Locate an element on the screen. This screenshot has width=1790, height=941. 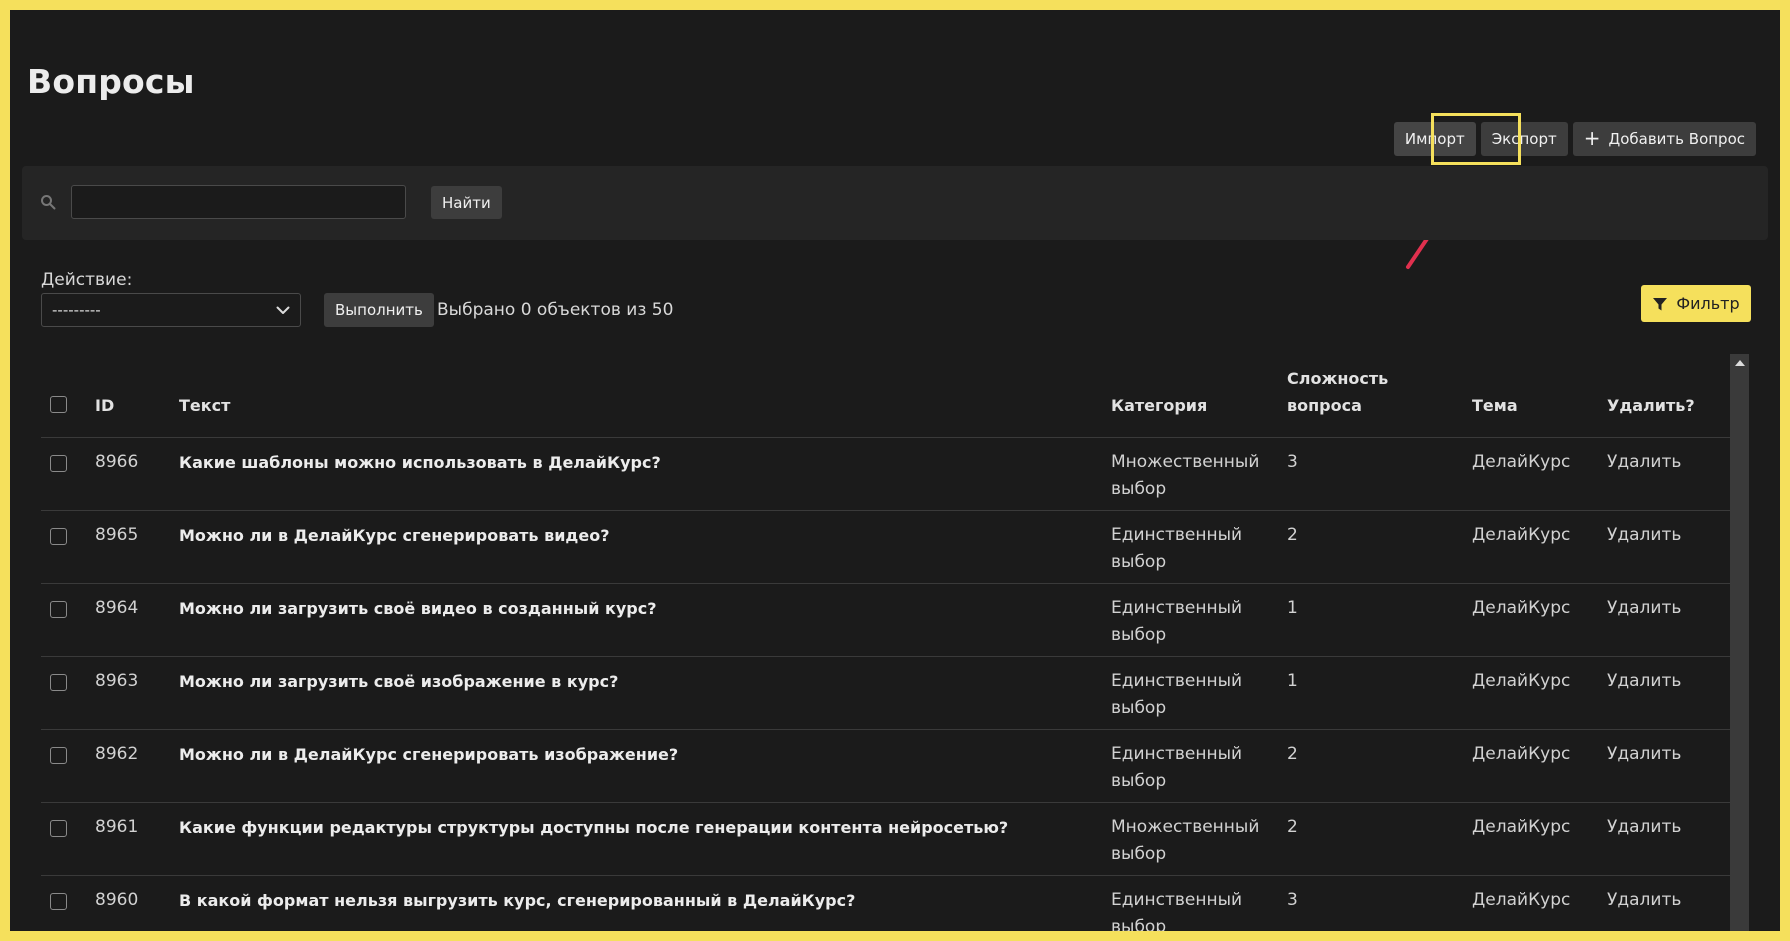
action-select-value: --------- is located at coordinates (76, 310).